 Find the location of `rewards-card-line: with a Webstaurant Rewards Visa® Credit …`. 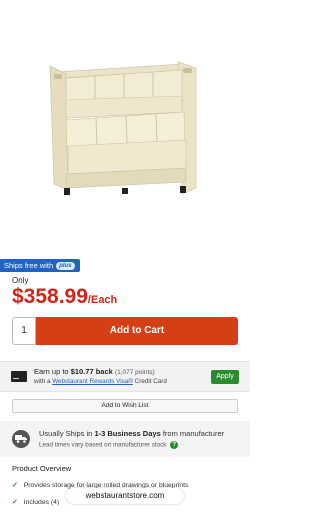

rewards-card-line: with a Webstaurant Rewards Visa® Credit … is located at coordinates (100, 381).